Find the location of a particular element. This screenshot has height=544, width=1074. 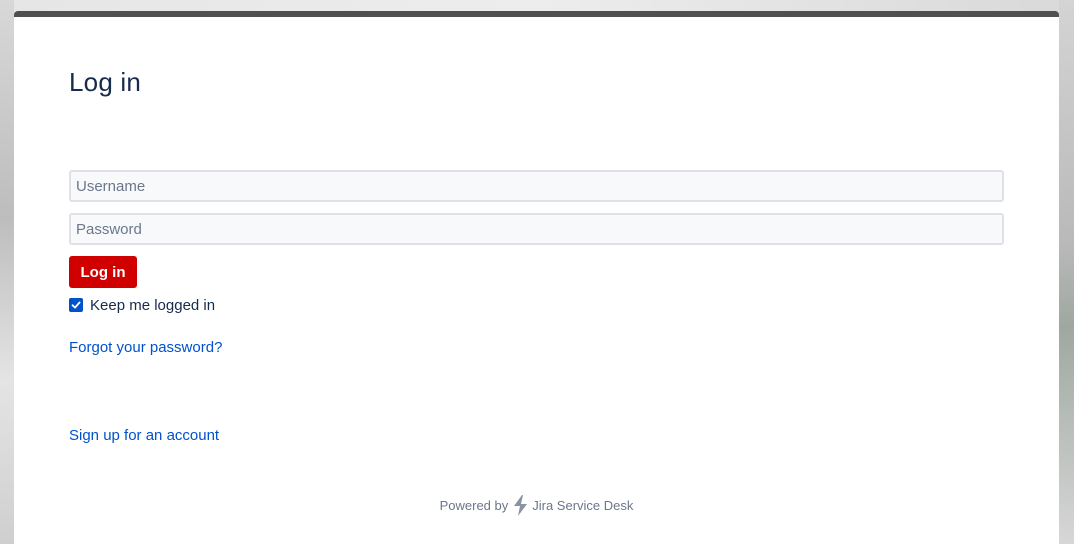

remember-me-label: Keep me logged in is located at coordinates (153, 305).